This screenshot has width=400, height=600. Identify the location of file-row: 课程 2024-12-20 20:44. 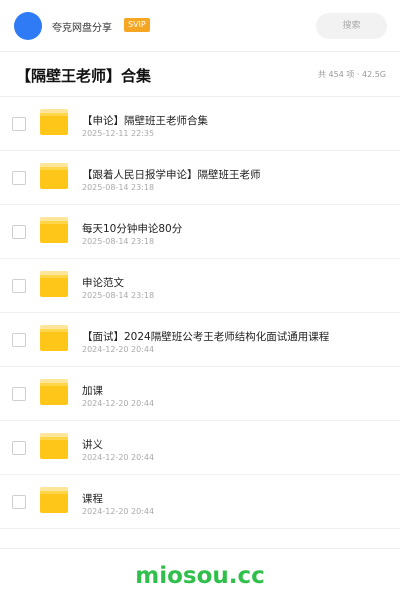
(200, 502).